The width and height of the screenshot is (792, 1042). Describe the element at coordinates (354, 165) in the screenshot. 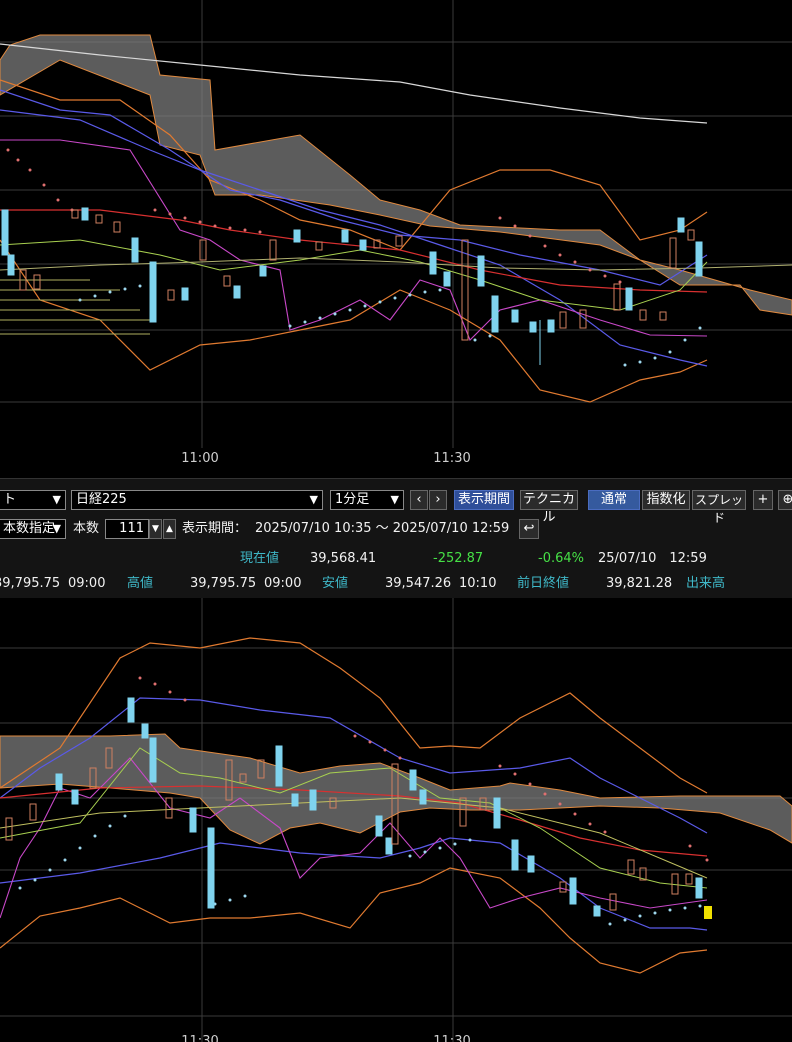

I see `bollinger-upper` at that location.